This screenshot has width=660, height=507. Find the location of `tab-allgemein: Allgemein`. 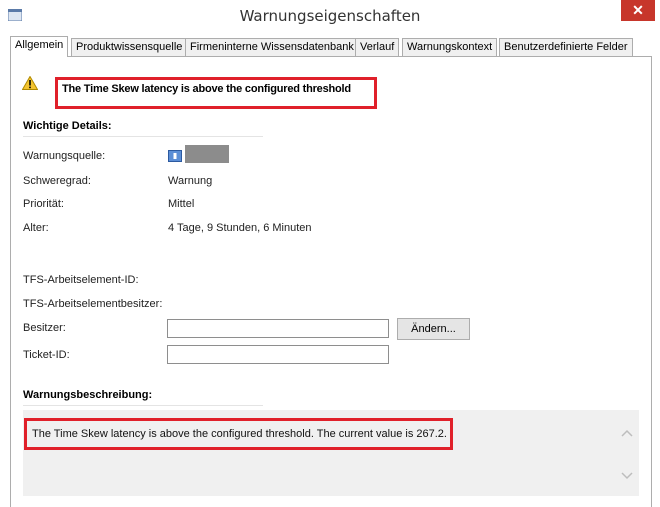

tab-allgemein: Allgemein is located at coordinates (39, 46).